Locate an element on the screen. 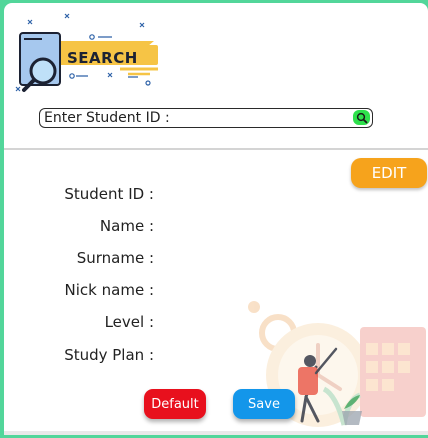 This screenshot has width=428, height=438. search-logo-text: SEARCH is located at coordinates (102, 58).